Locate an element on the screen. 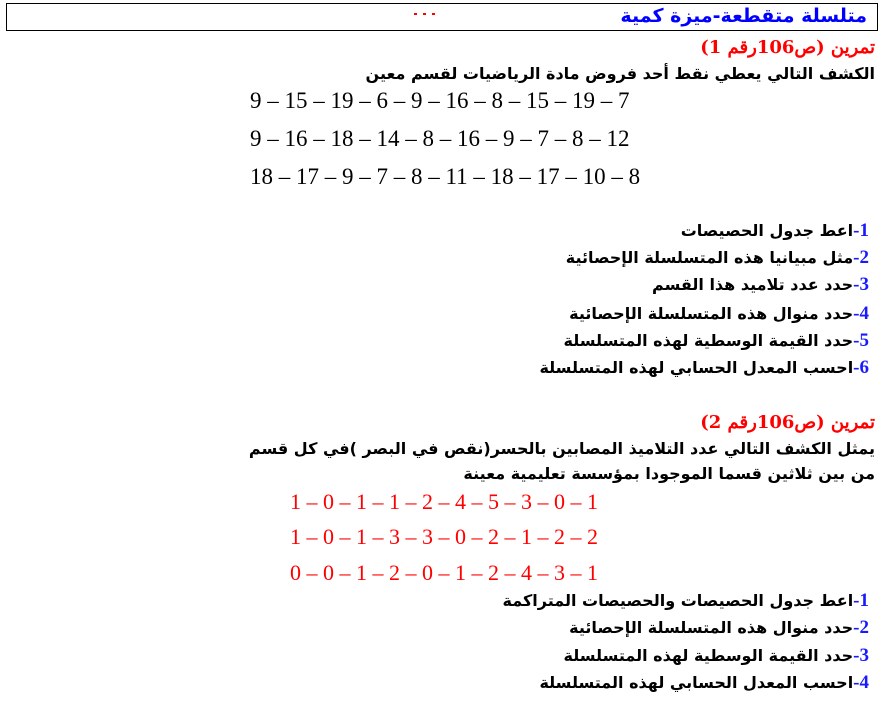 The height and width of the screenshot is (715, 887). exercise2-question: 3-حدد القيمة الوسطية لهذه المتسلسلة is located at coordinates (716, 656).